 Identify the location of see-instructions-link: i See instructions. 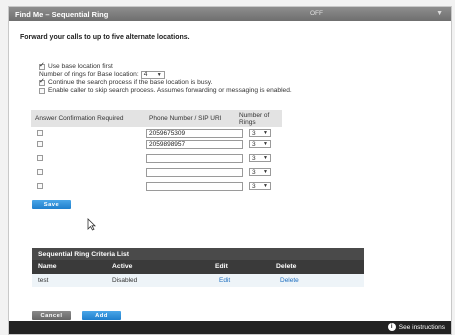
(416, 327).